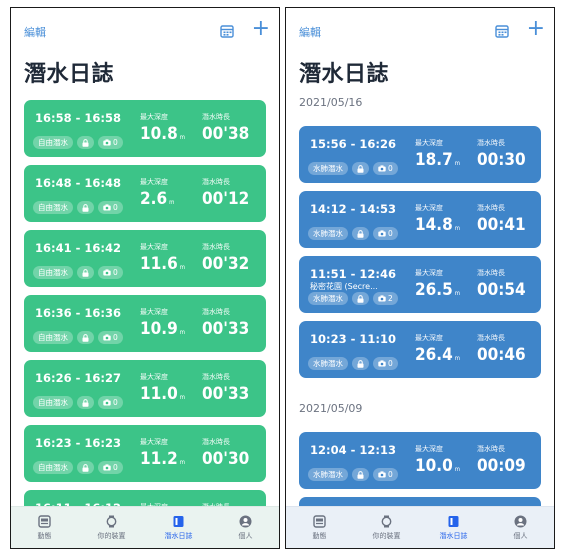 The height and width of the screenshot is (557, 565). I want to click on dive-log-card: 16:11 - 16:12自由潛水0最大深度潛水時長, so click(145, 498).